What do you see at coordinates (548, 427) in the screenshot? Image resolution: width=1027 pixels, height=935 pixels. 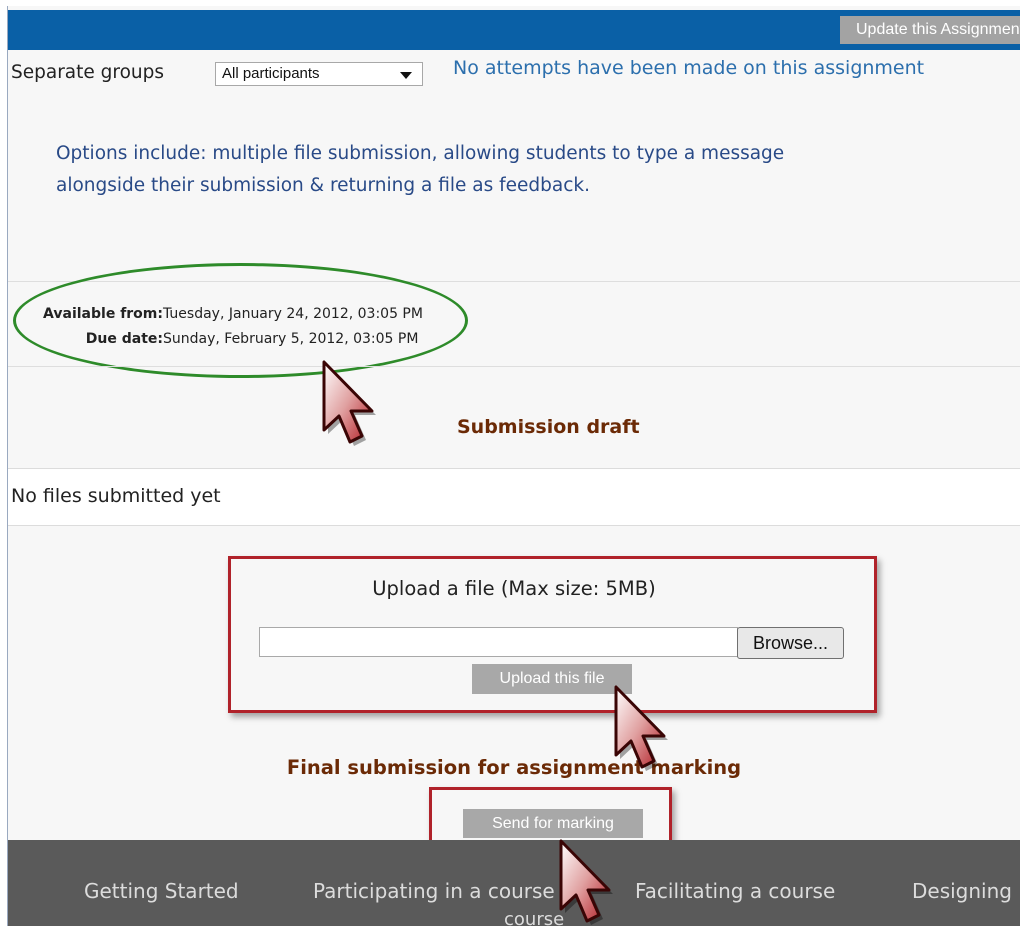 I see `submission-draft-heading: Submission draft` at bounding box center [548, 427].